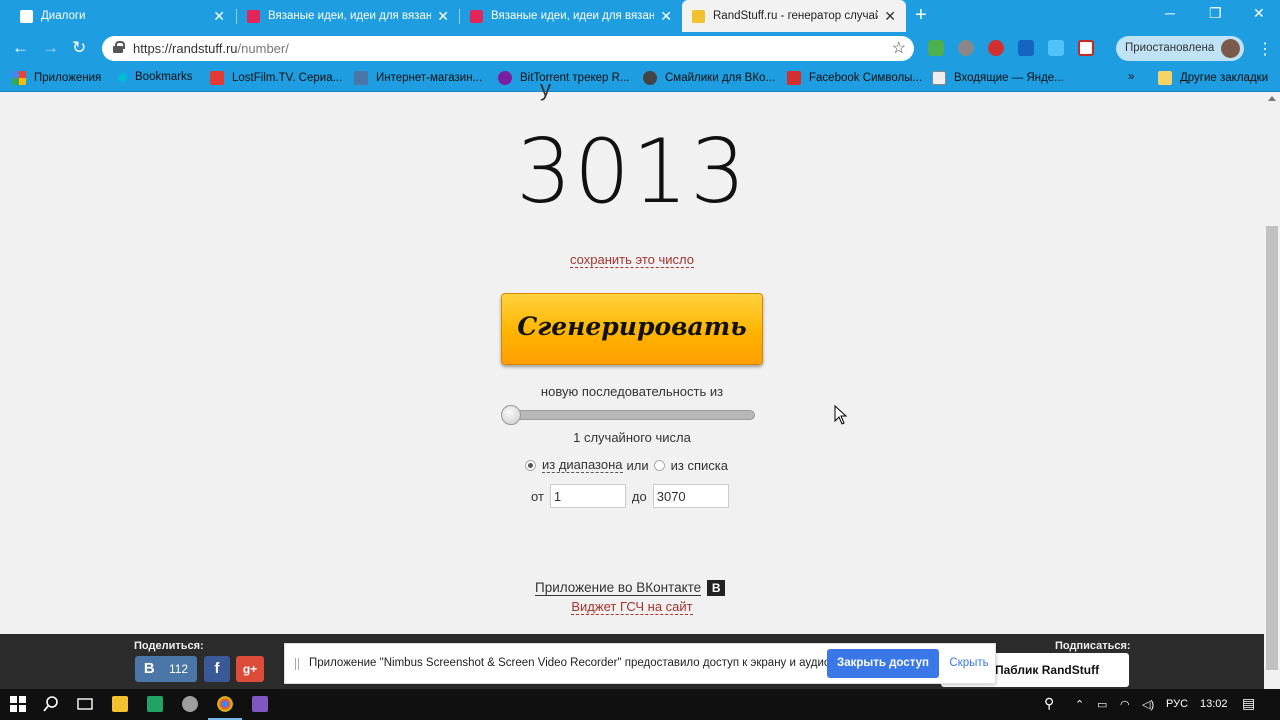  What do you see at coordinates (1047, 670) in the screenshot?
I see `public-label: Паблик RandStuff` at bounding box center [1047, 670].